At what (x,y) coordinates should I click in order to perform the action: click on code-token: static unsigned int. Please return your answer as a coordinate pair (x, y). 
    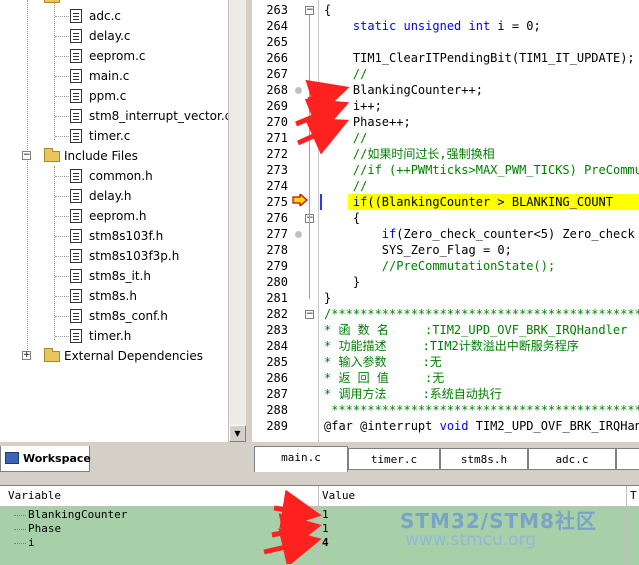
    Looking at the image, I should click on (421, 26).